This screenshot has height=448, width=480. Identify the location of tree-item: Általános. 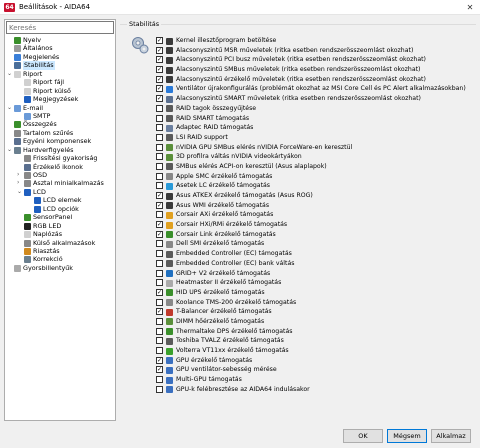
(60, 48).